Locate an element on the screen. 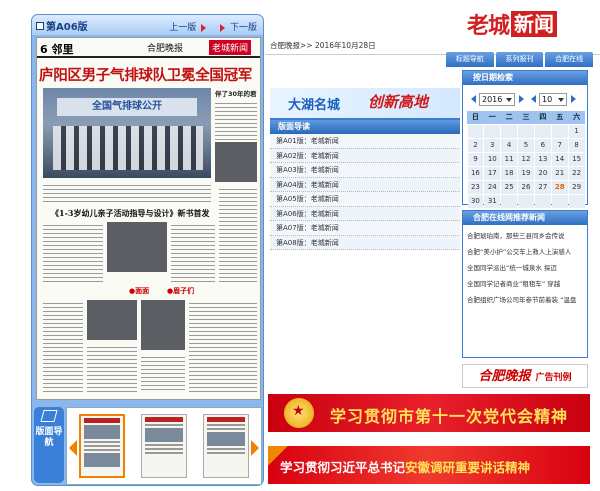 The height and width of the screenshot is (491, 600). prev-year-icon is located at coordinates (473, 99).